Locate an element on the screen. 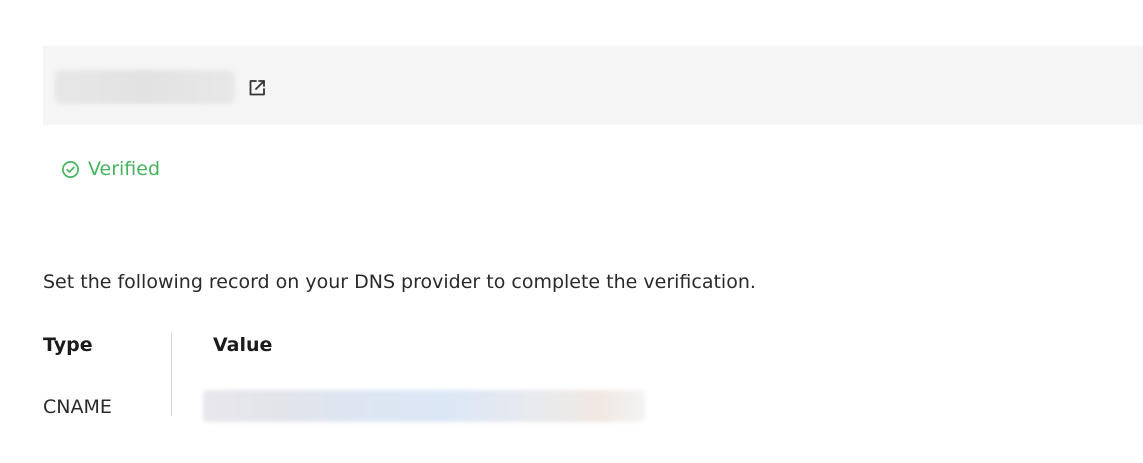 This screenshot has height=463, width=1143. domain-name-redacted is located at coordinates (145, 87).